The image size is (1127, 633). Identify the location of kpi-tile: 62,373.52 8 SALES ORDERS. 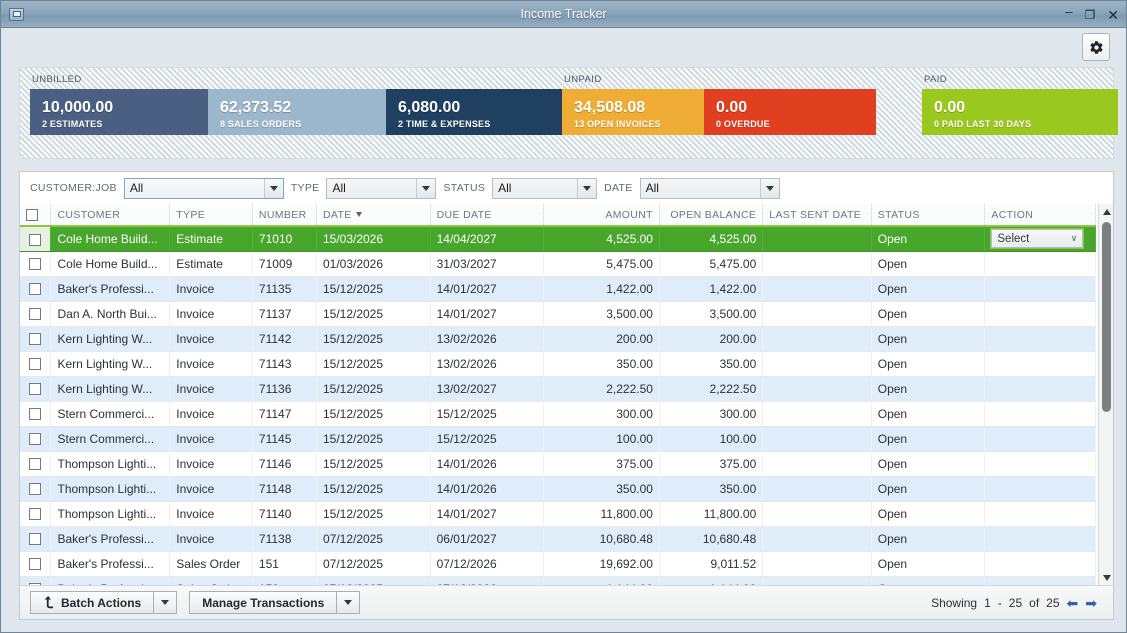
(297, 112).